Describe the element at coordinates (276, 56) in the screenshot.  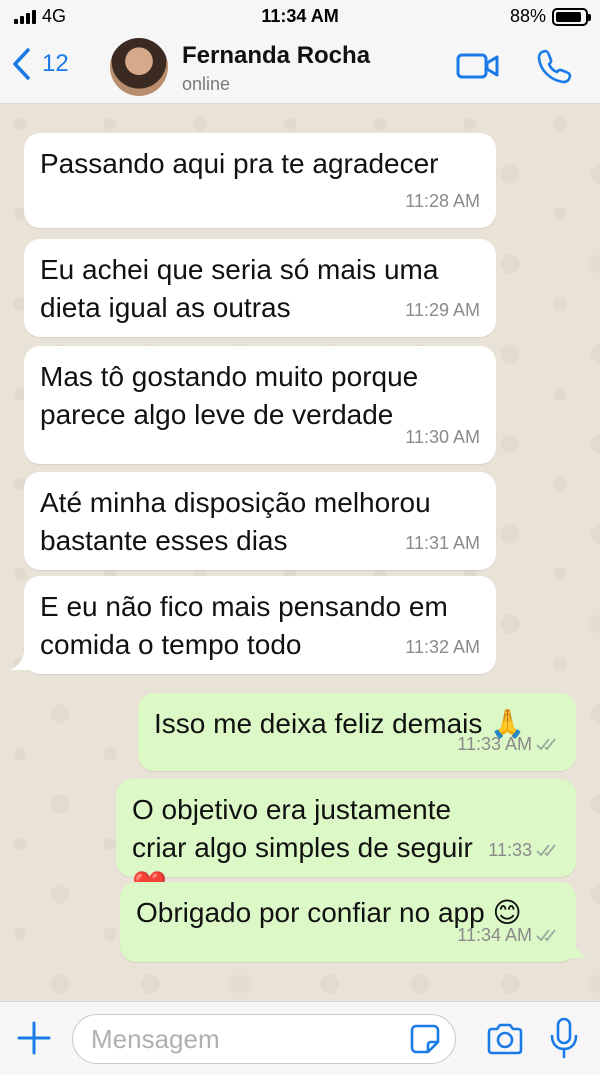
I see `contact-name: Fernanda Rocha` at that location.